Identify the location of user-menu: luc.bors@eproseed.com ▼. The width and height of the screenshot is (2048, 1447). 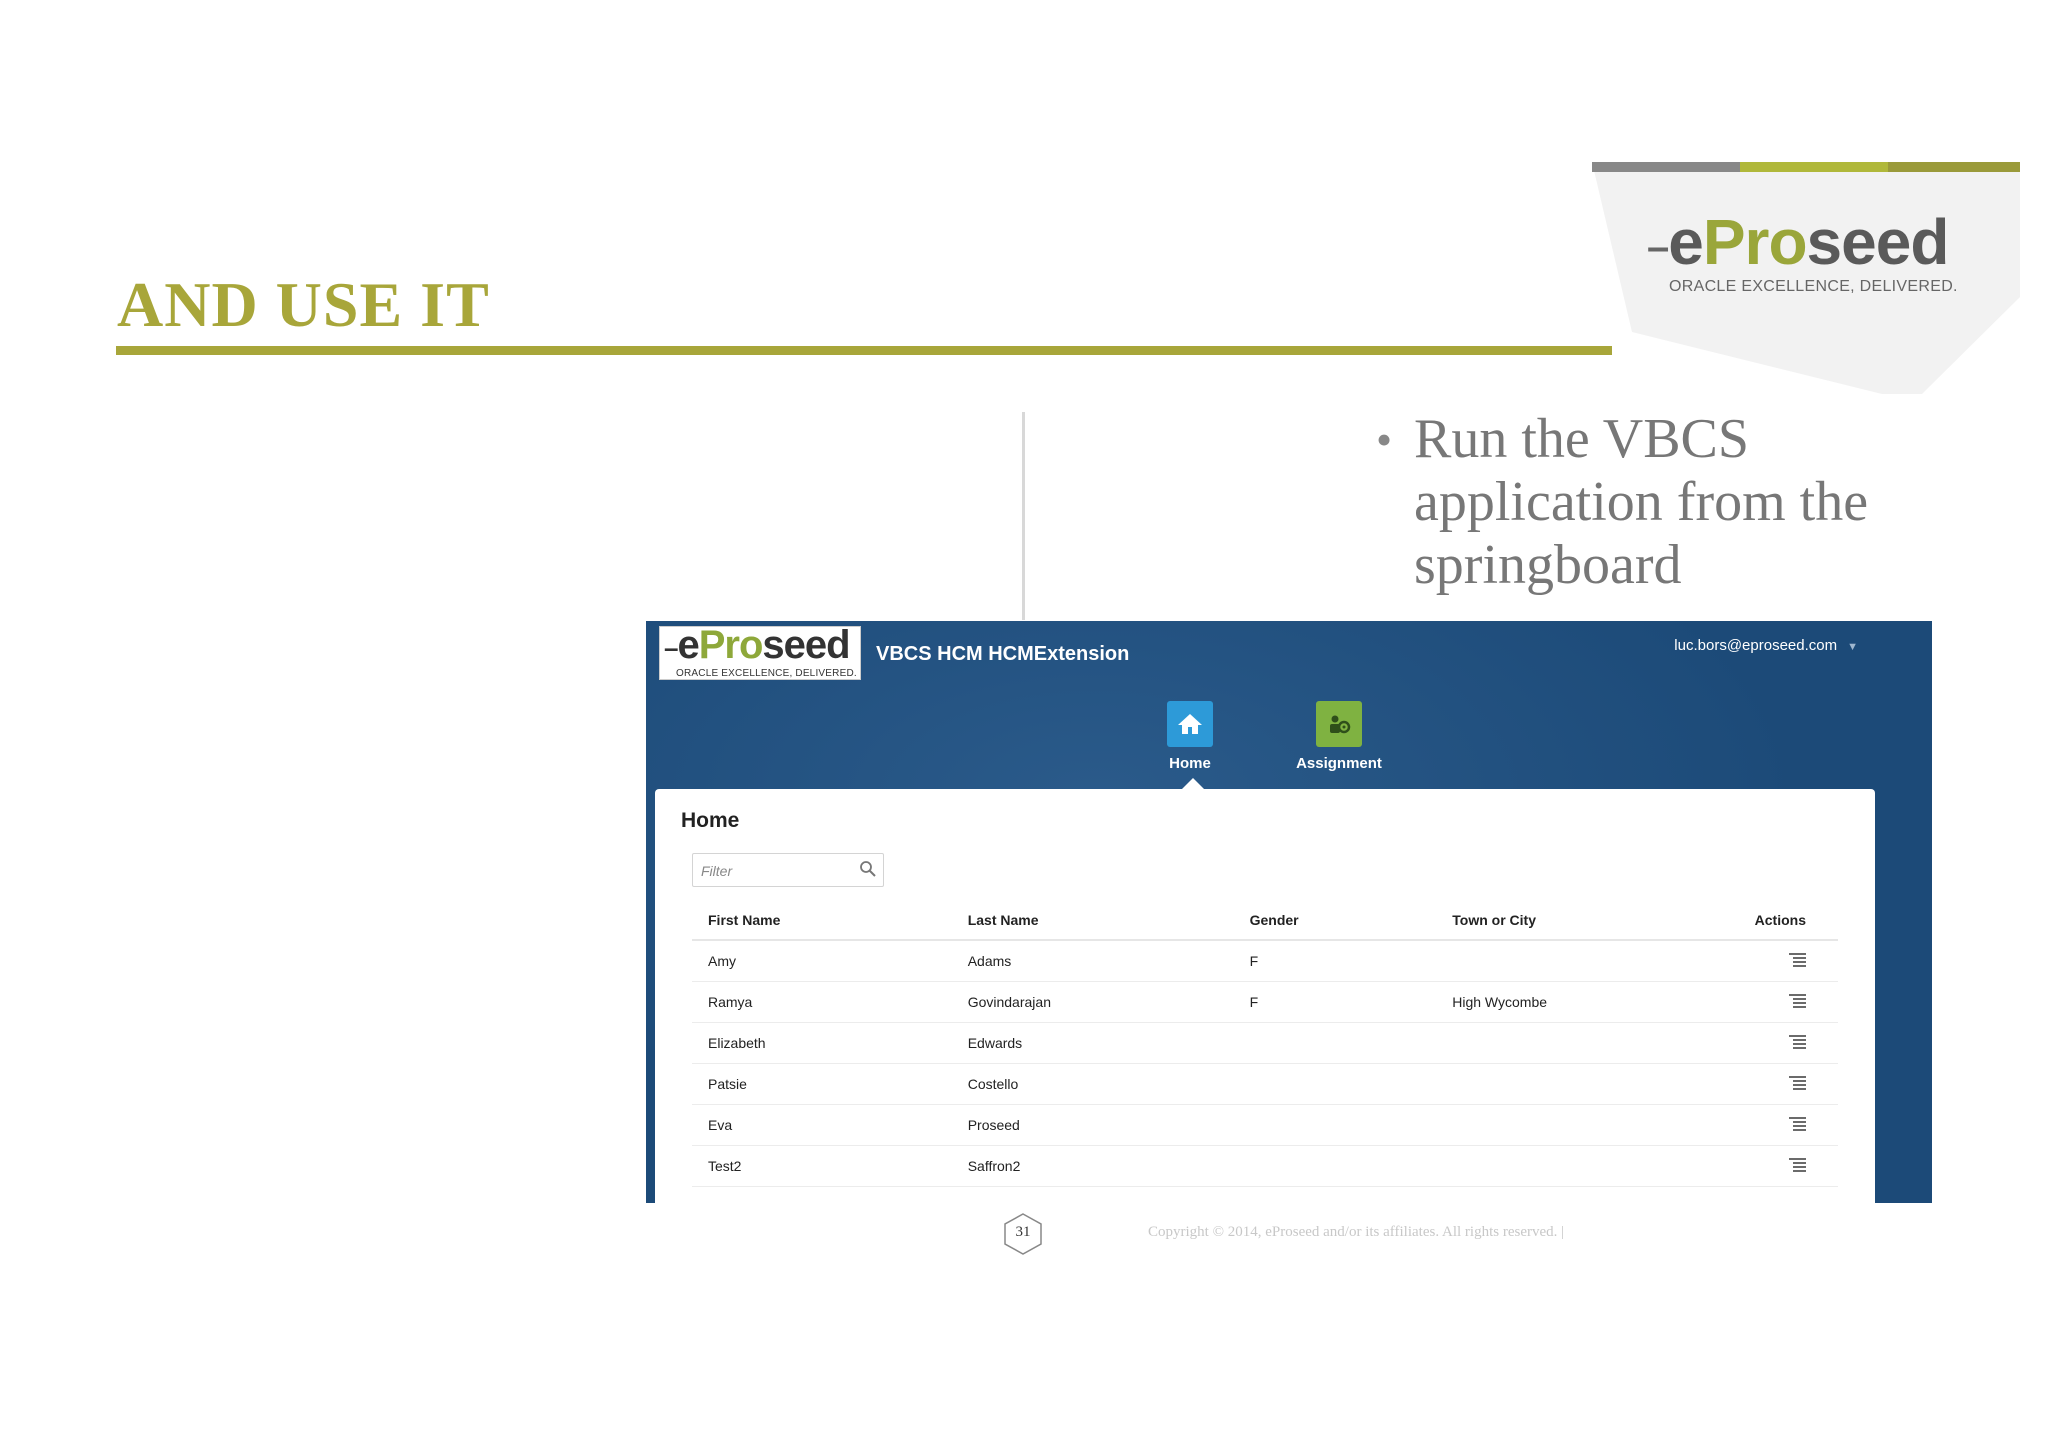
(1766, 645).